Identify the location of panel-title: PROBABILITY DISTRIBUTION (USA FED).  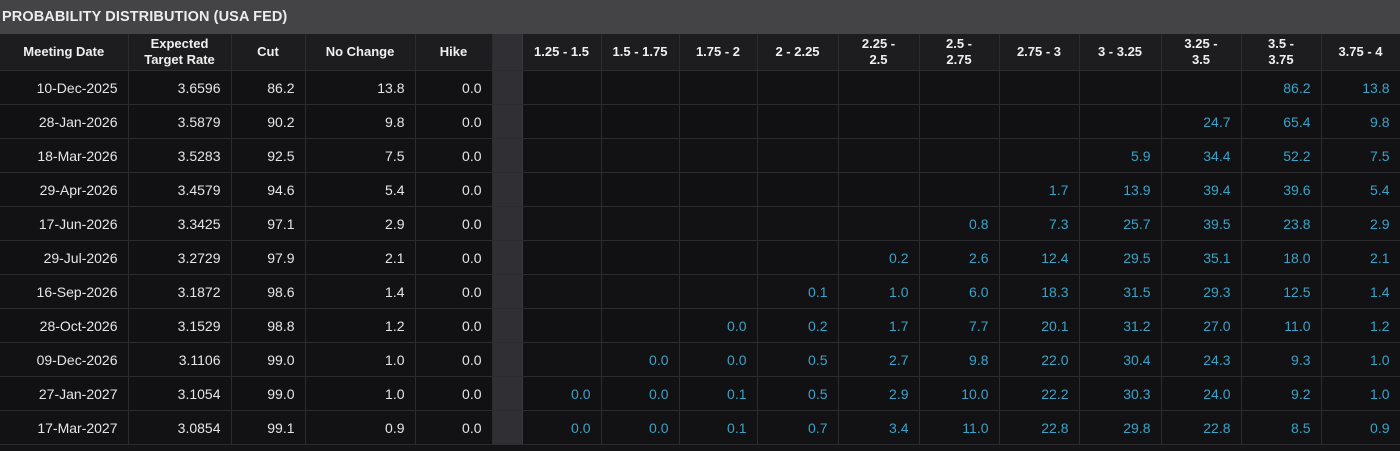
(145, 17).